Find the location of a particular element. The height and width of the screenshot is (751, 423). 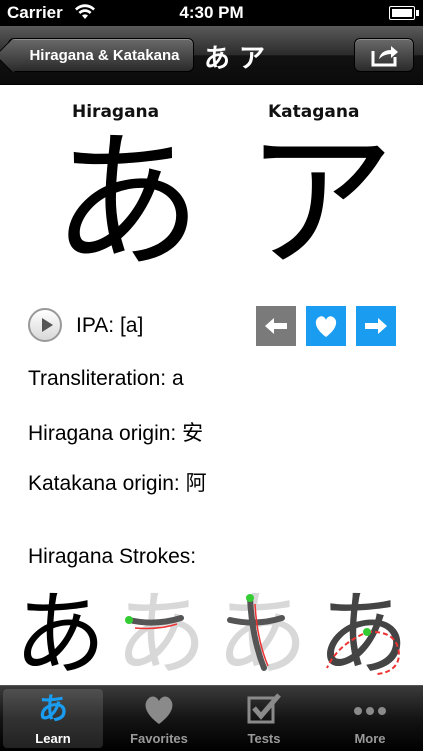

share-icon is located at coordinates (384, 56).